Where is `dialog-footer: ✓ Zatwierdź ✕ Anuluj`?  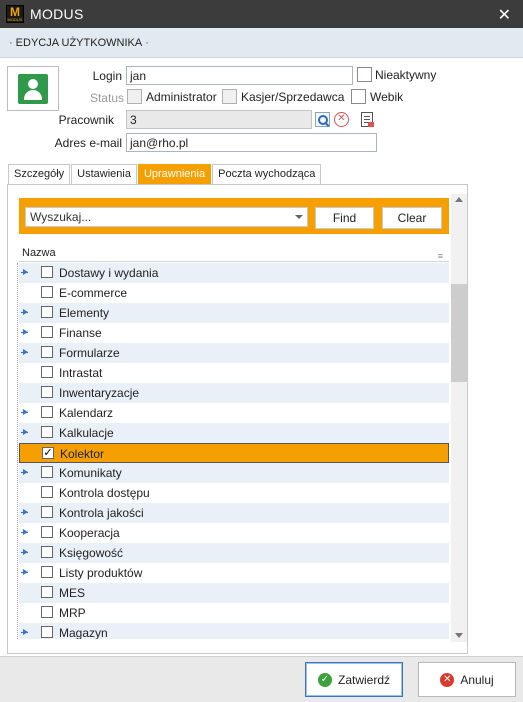 dialog-footer: ✓ Zatwierdź ✕ Anuluj is located at coordinates (261, 679).